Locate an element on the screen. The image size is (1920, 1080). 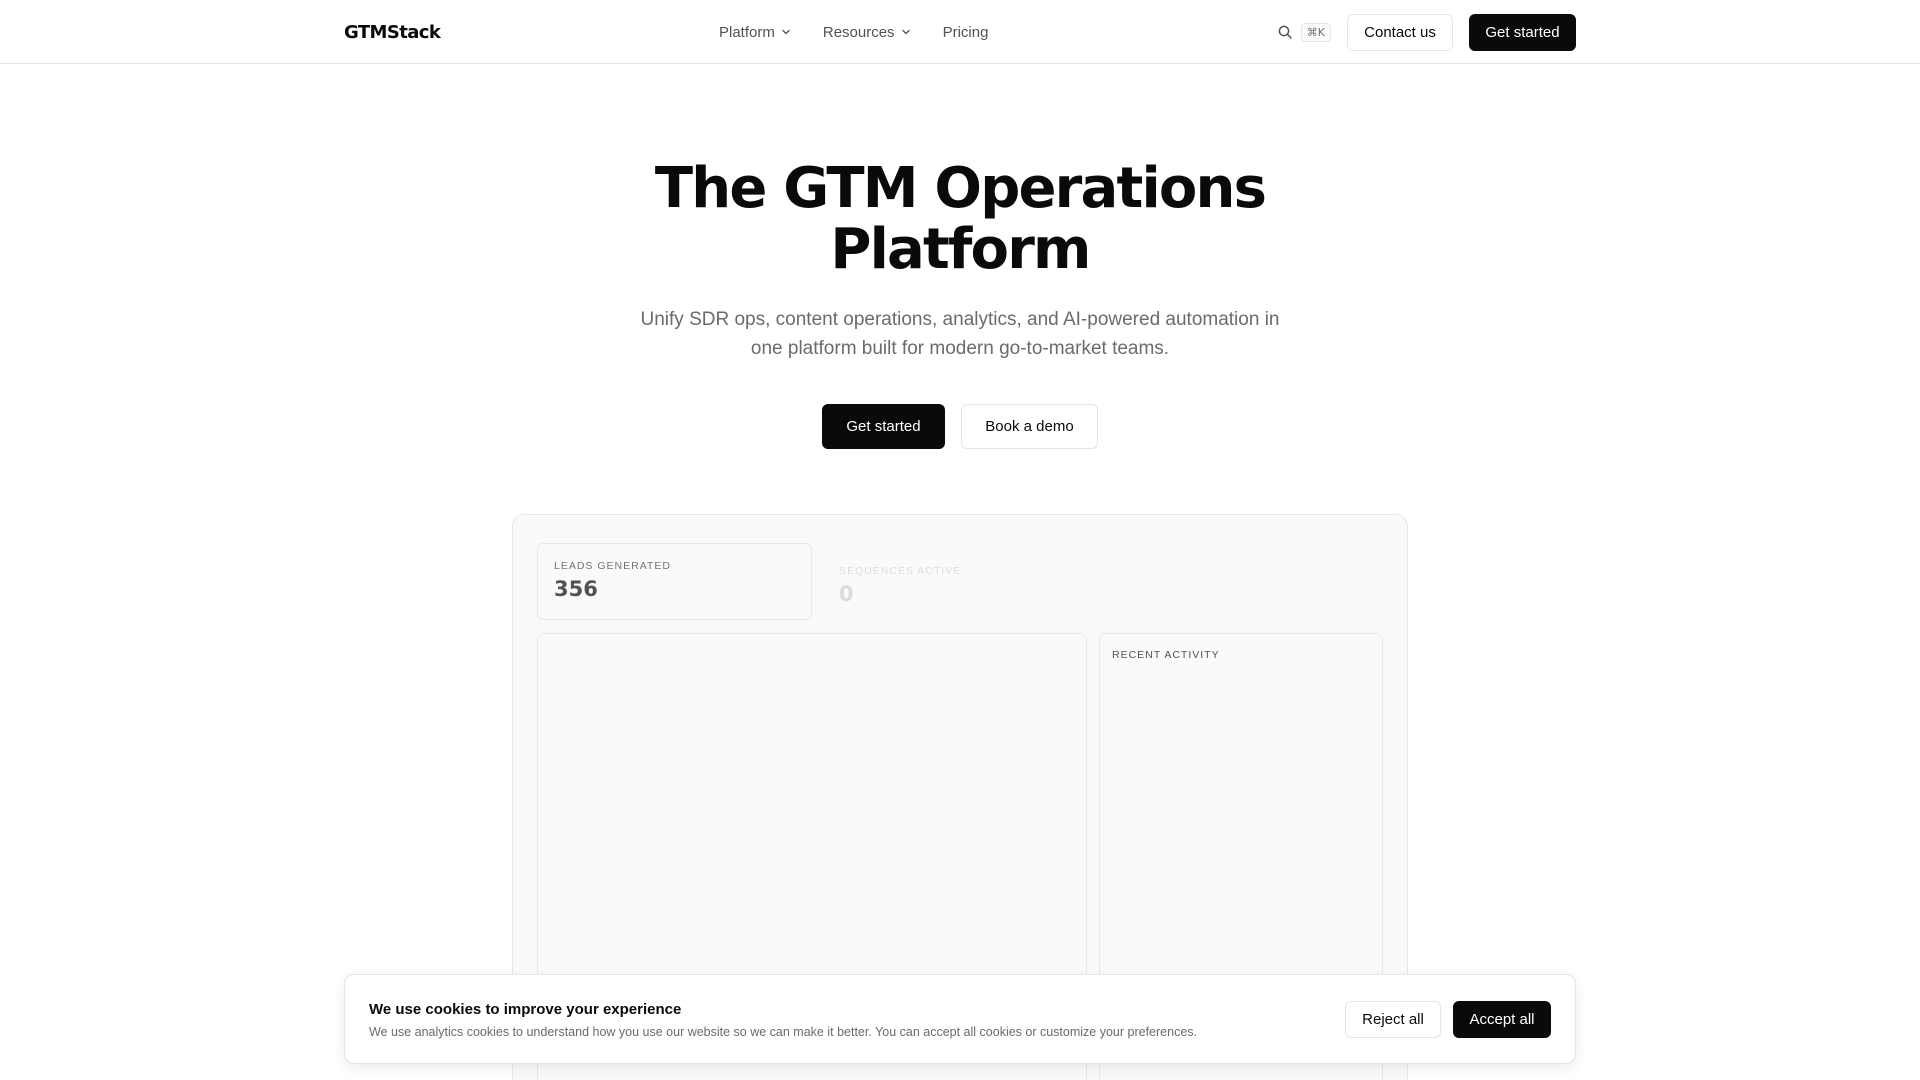
search-icon is located at coordinates (1285, 32).